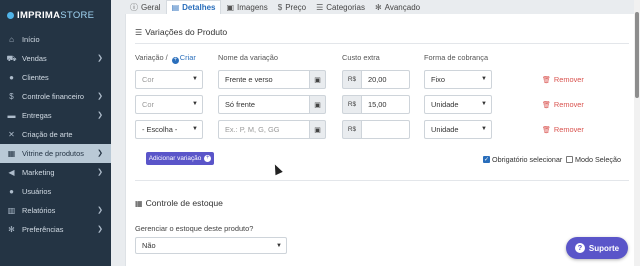 The image size is (640, 266). I want to click on tab-1: ▤ Detalhes, so click(193, 7).